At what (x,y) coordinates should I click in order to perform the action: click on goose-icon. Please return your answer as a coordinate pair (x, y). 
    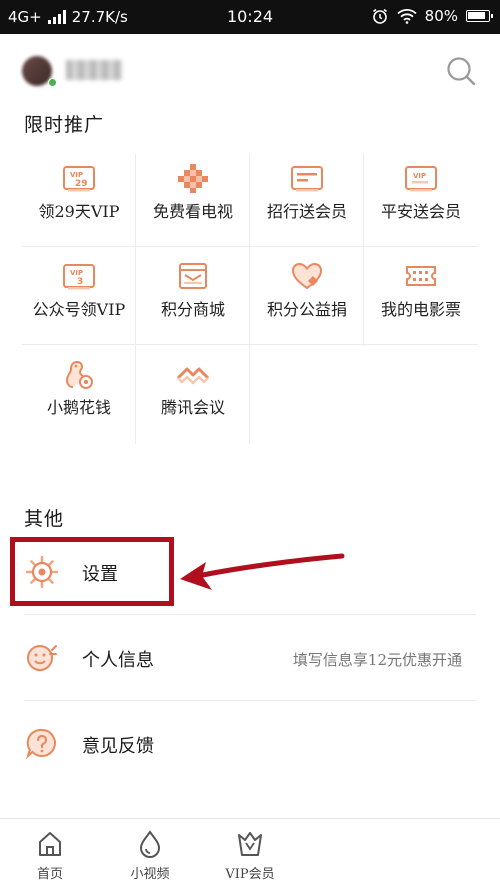
    Looking at the image, I should click on (79, 374).